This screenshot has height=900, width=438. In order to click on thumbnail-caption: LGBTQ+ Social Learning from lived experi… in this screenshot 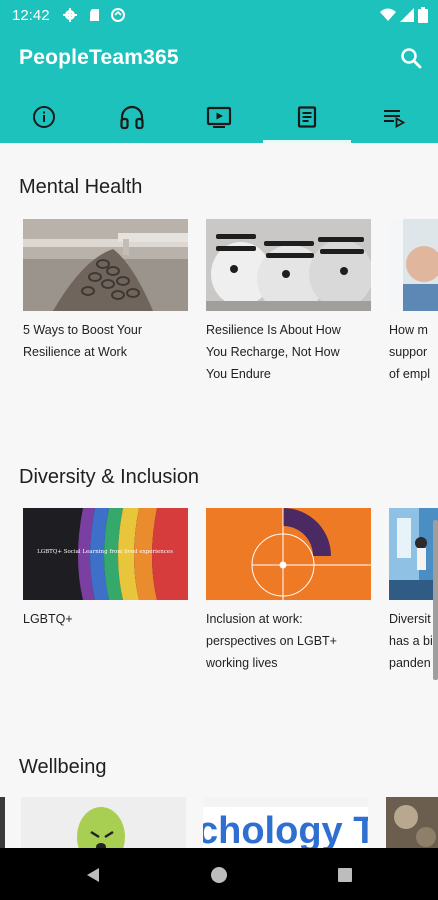, I will do `click(105, 552)`.